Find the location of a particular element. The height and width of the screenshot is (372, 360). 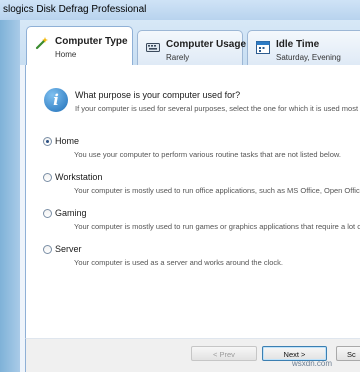

watermark: wsxdn.com is located at coordinates (312, 363).